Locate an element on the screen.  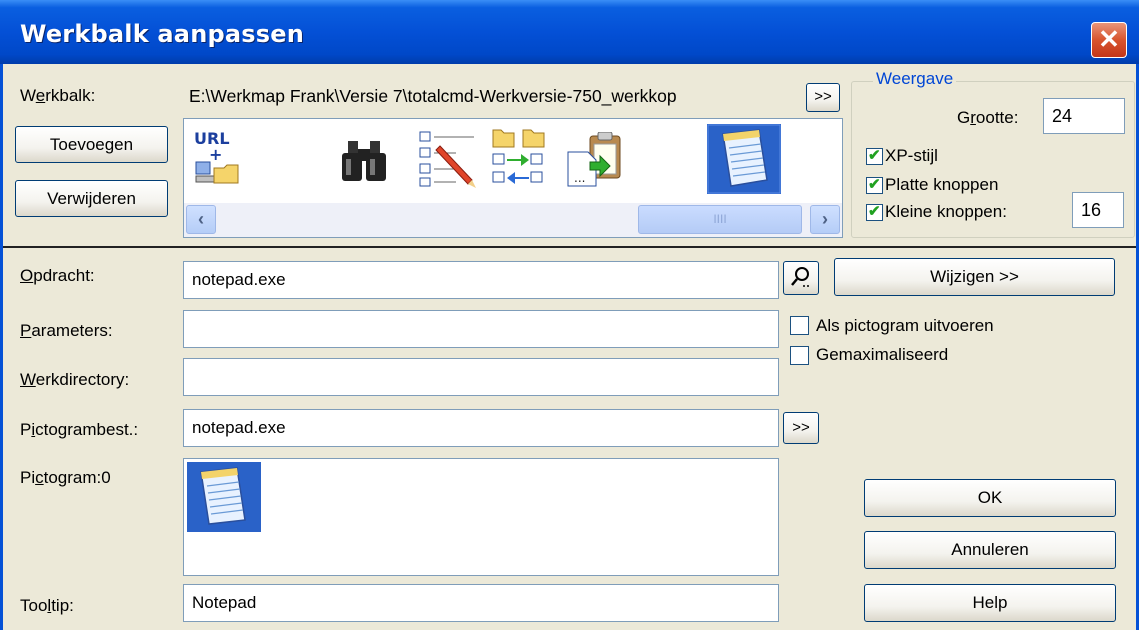
compare-dirs-icon is located at coordinates (518, 157).